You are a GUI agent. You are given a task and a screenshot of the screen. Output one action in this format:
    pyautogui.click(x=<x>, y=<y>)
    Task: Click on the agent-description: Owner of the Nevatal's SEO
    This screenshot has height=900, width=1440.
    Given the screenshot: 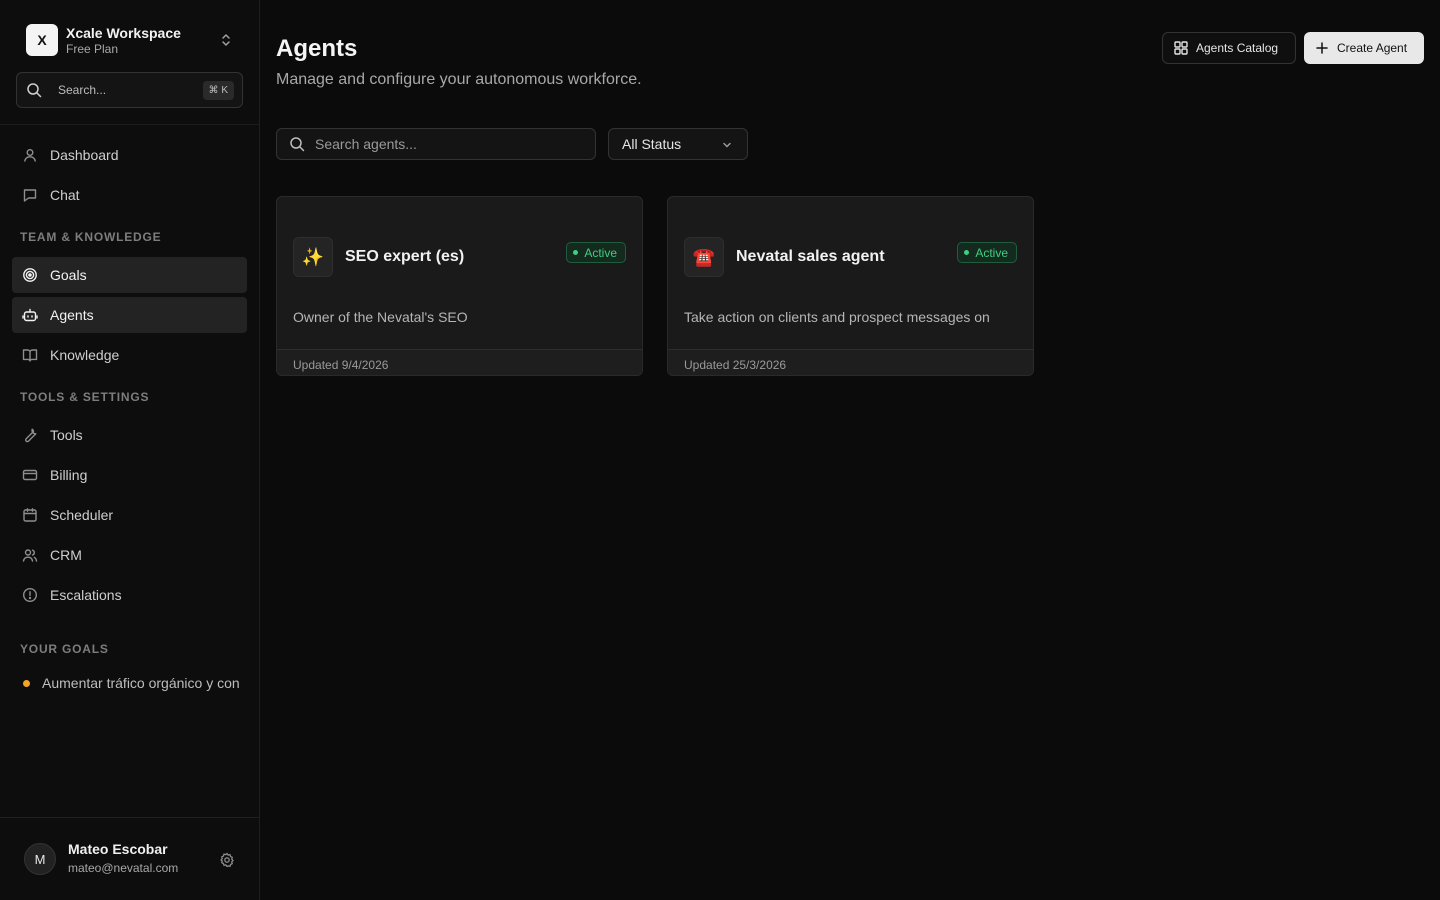 What is the action you would take?
    pyautogui.click(x=380, y=317)
    